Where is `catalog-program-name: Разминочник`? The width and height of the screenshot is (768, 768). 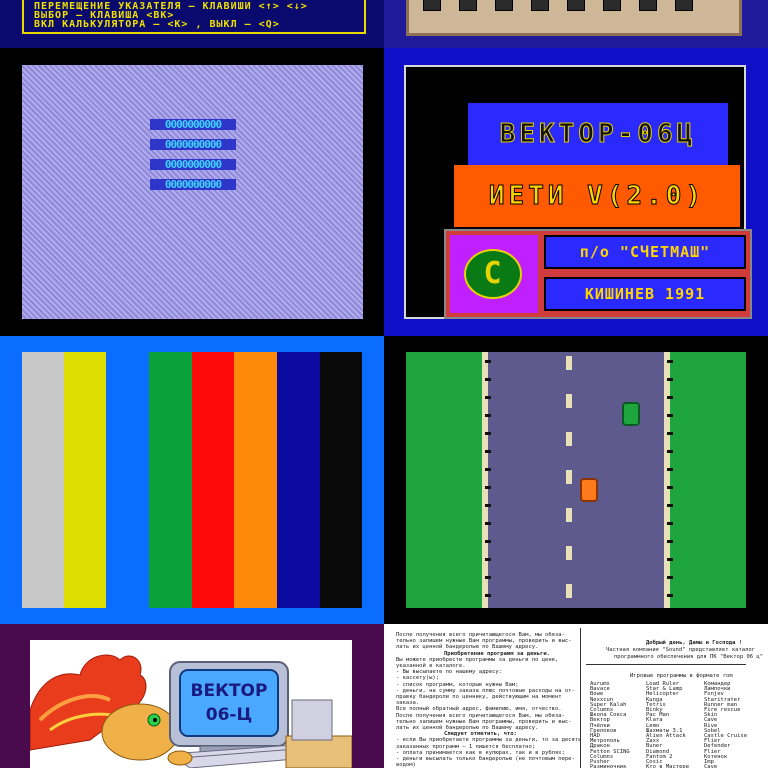 catalog-program-name: Разминочник is located at coordinates (608, 766).